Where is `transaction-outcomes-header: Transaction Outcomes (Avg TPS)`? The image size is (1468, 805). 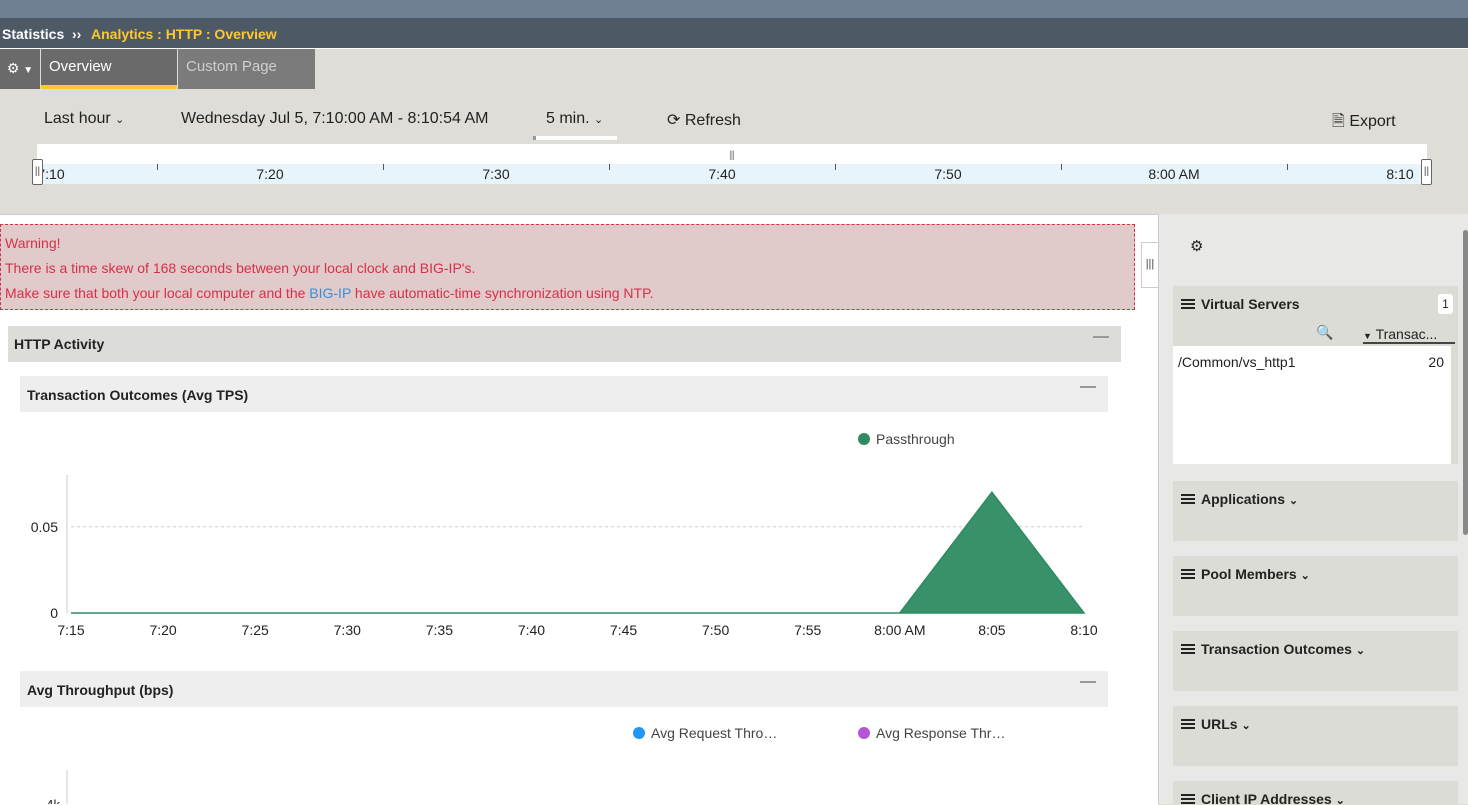 transaction-outcomes-header: Transaction Outcomes (Avg TPS) is located at coordinates (564, 394).